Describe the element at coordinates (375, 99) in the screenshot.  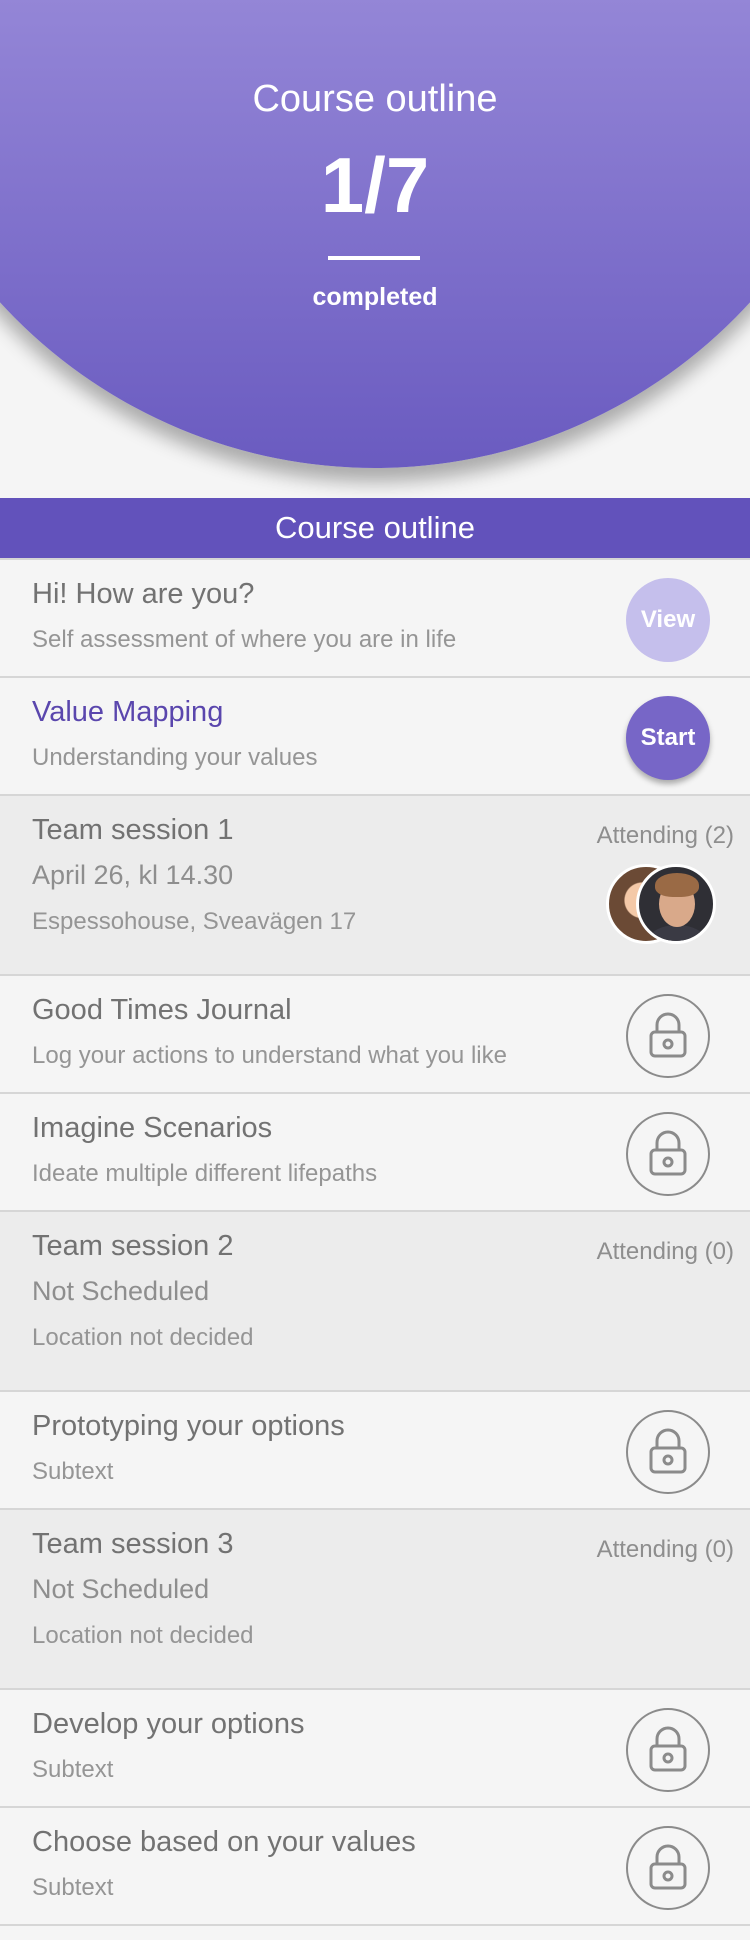
I see `hero-title: Course outline` at that location.